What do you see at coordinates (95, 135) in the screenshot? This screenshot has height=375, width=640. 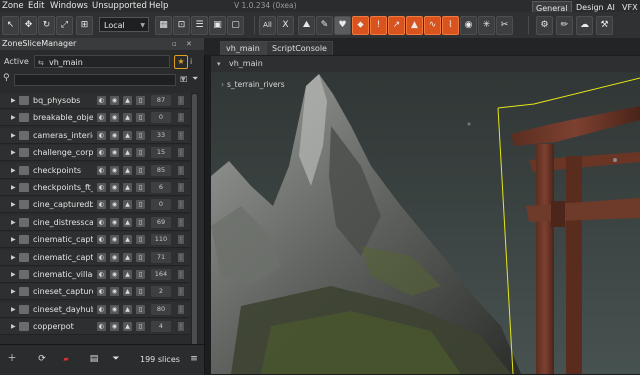 I see `slice-row: ▶ cameras_interio ◐ ◉ ▲ ▯ 33 ⋮` at bounding box center [95, 135].